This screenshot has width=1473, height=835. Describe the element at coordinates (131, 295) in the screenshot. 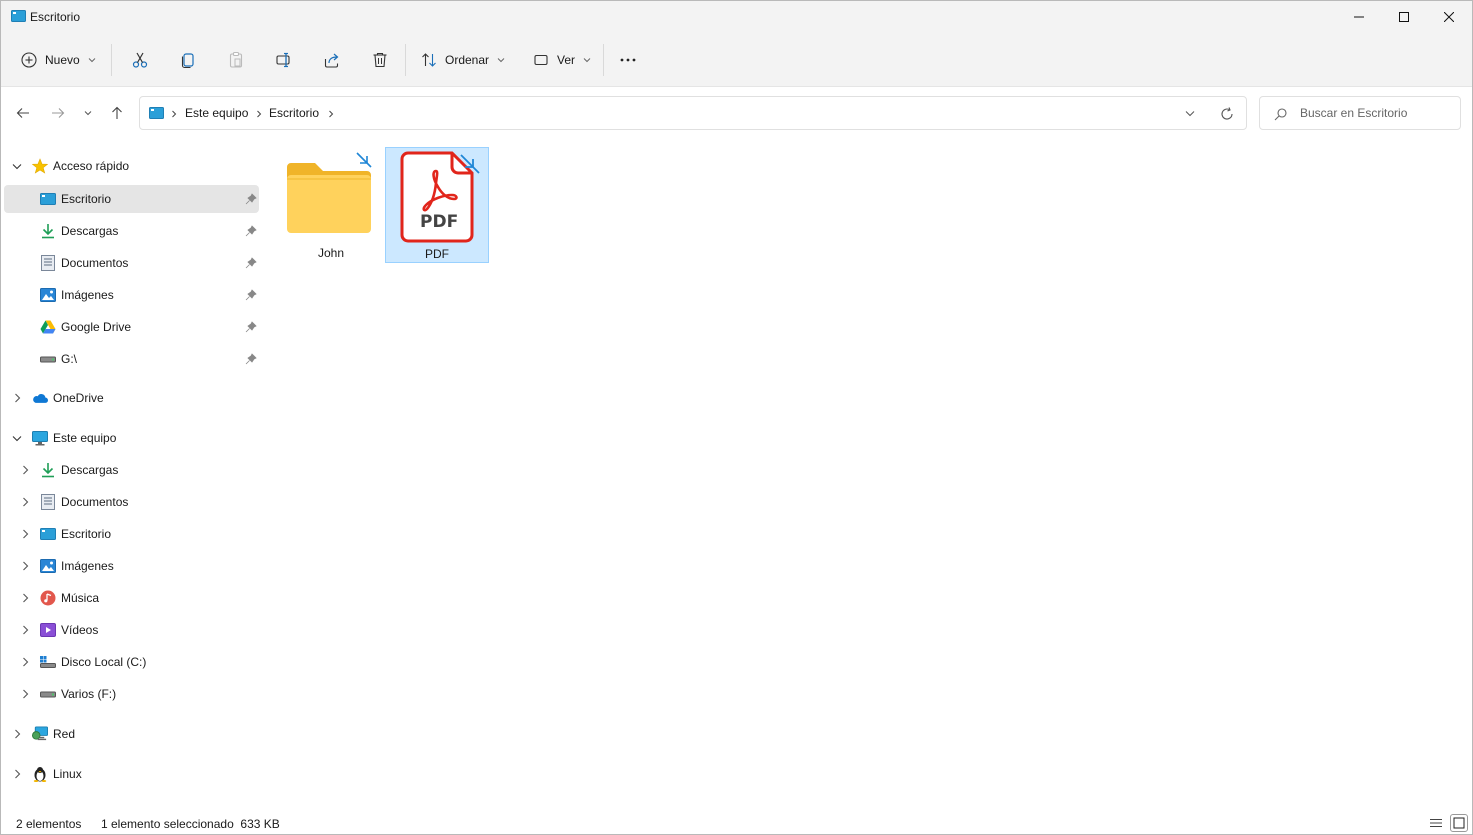

I see `sidebar-item-imagenes: Imágenes` at that location.